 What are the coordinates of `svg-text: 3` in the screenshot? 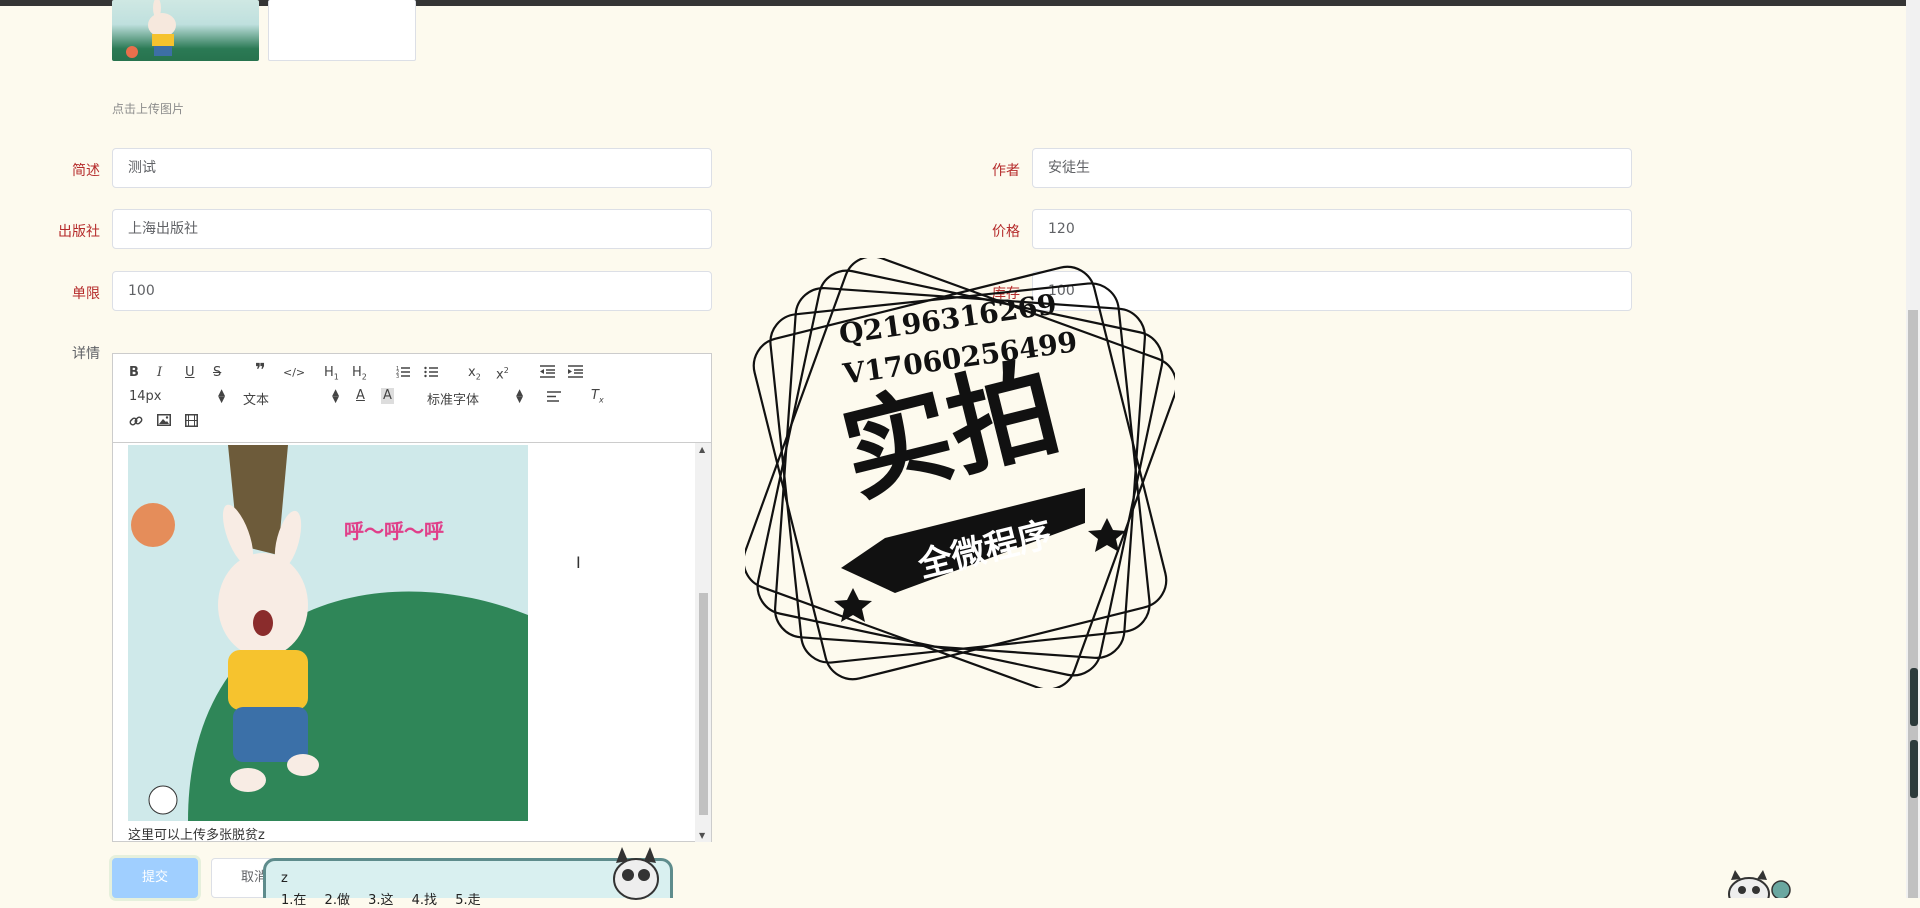 It's located at (397, 376).